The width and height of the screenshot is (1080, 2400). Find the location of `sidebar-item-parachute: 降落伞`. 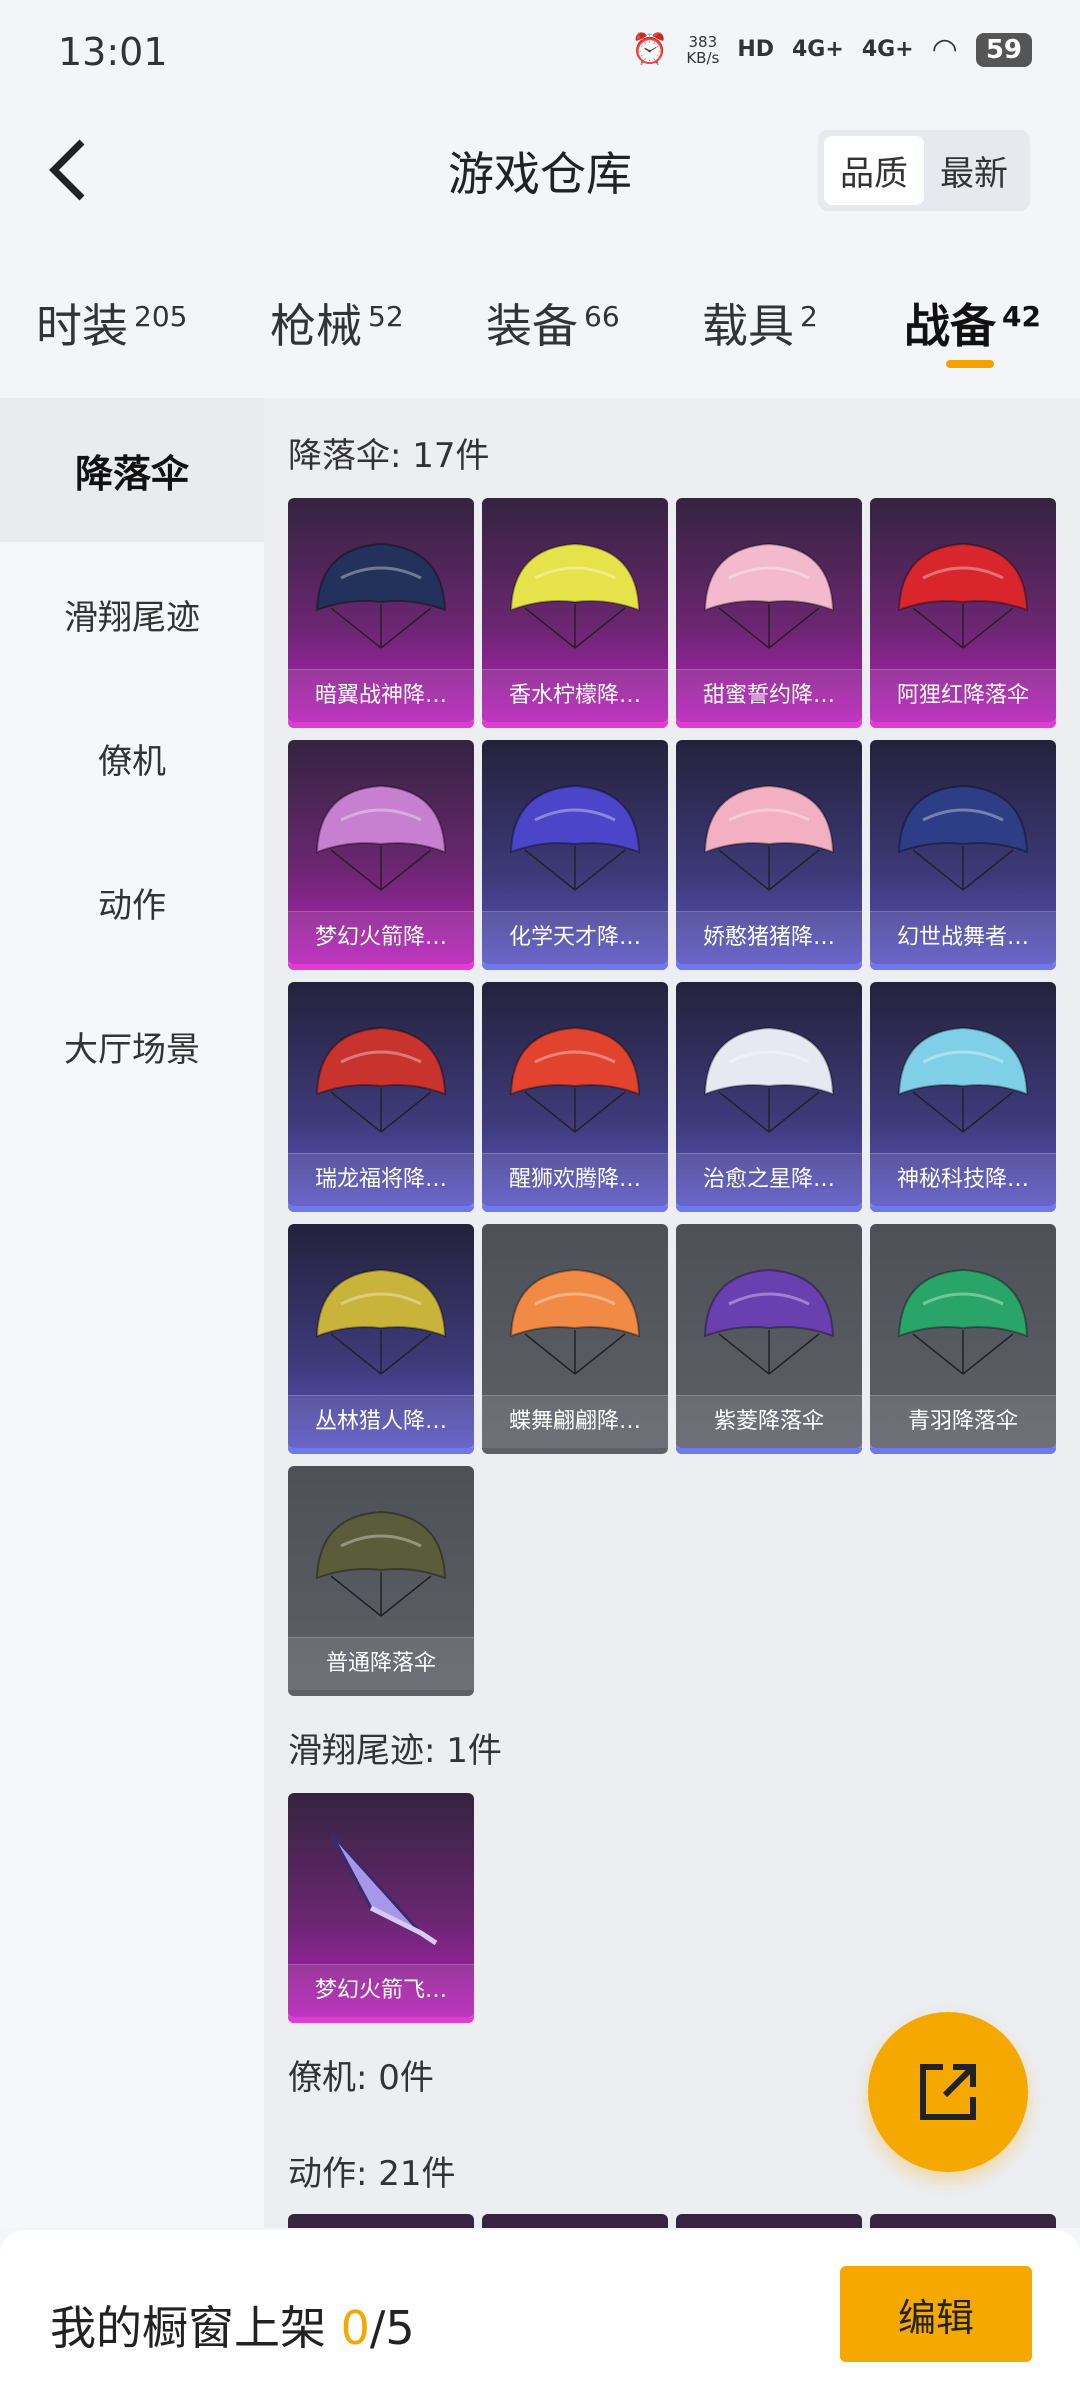

sidebar-item-parachute: 降落伞 is located at coordinates (132, 470).